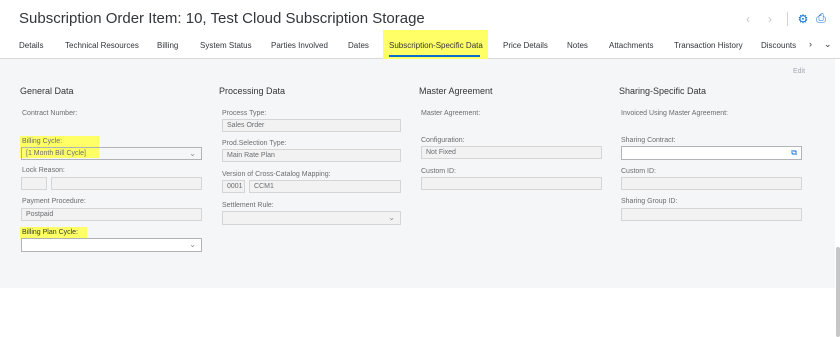  I want to click on billing-cycle-select: [1 Month Bill Cycle] ⌄, so click(111, 153).